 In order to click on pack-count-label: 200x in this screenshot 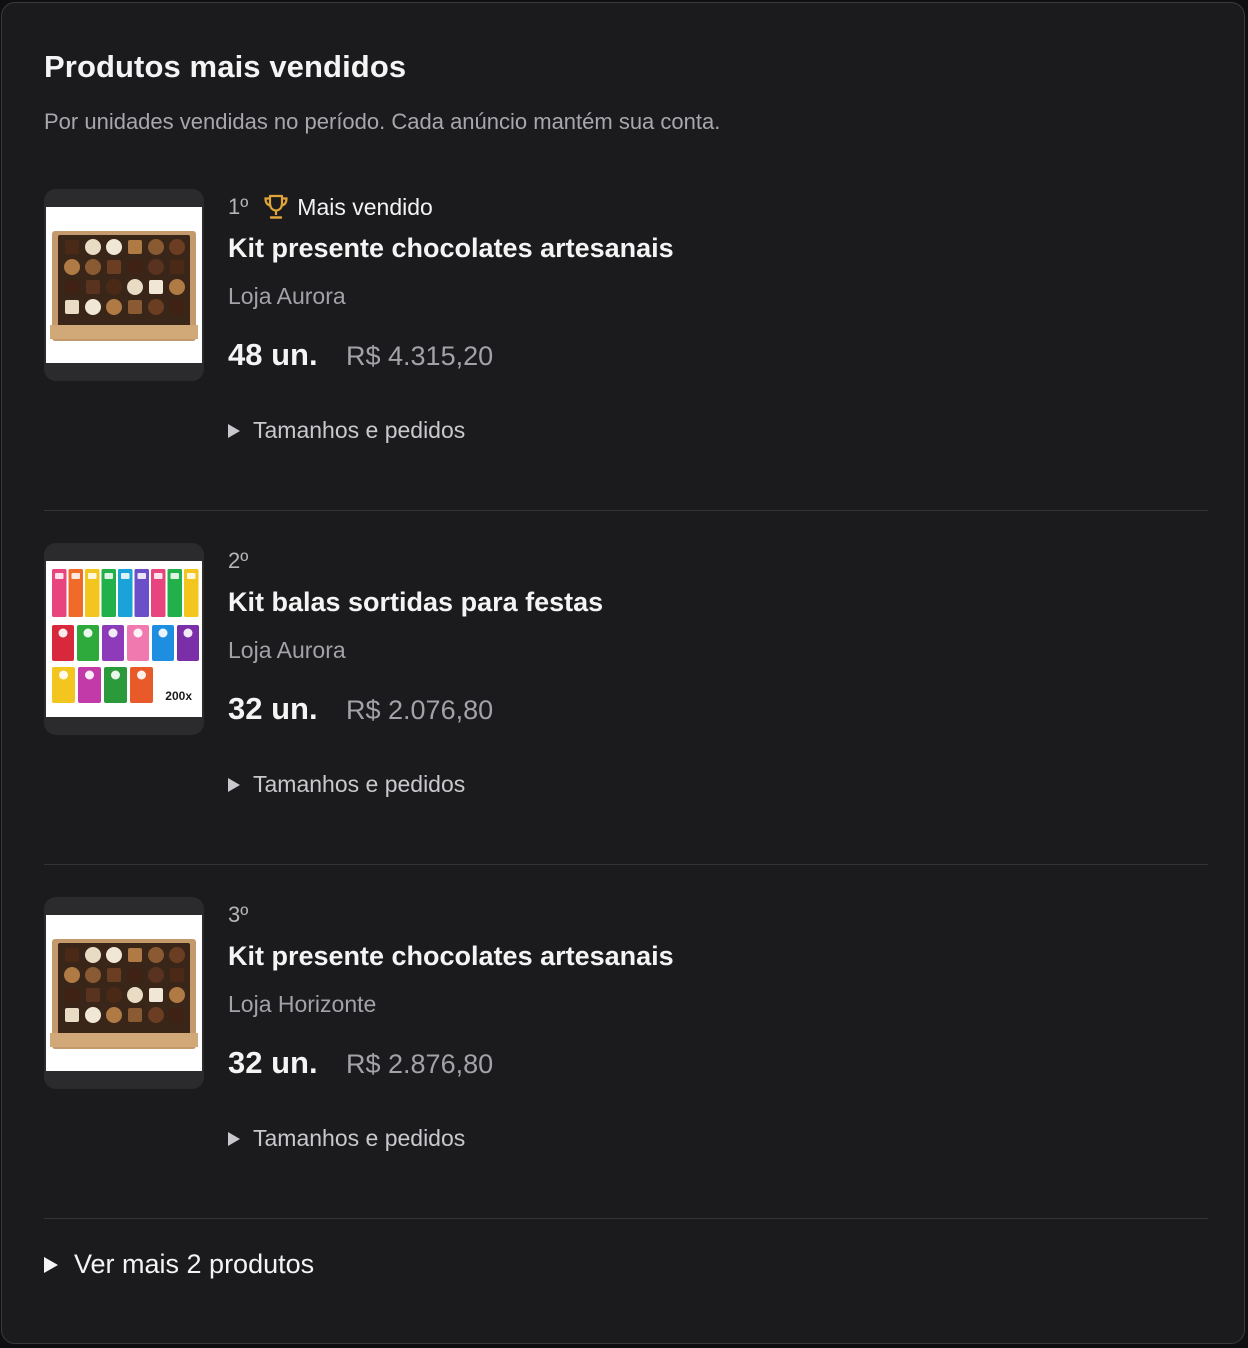, I will do `click(178, 696)`.